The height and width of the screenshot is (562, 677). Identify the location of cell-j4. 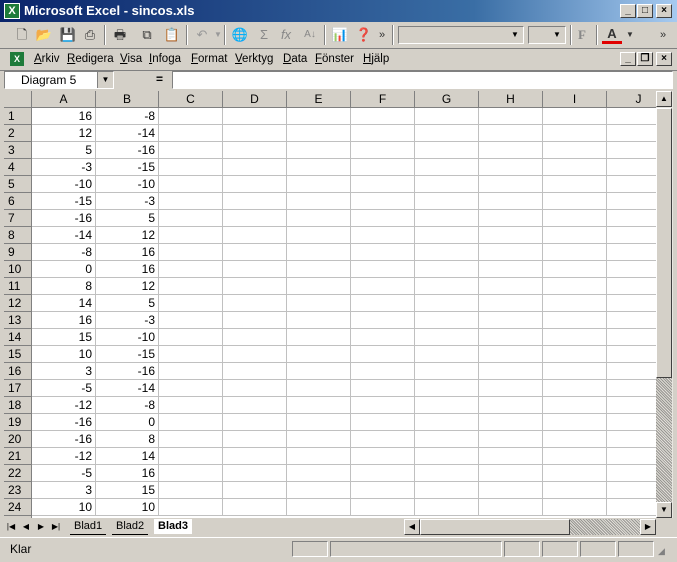
(631, 167).